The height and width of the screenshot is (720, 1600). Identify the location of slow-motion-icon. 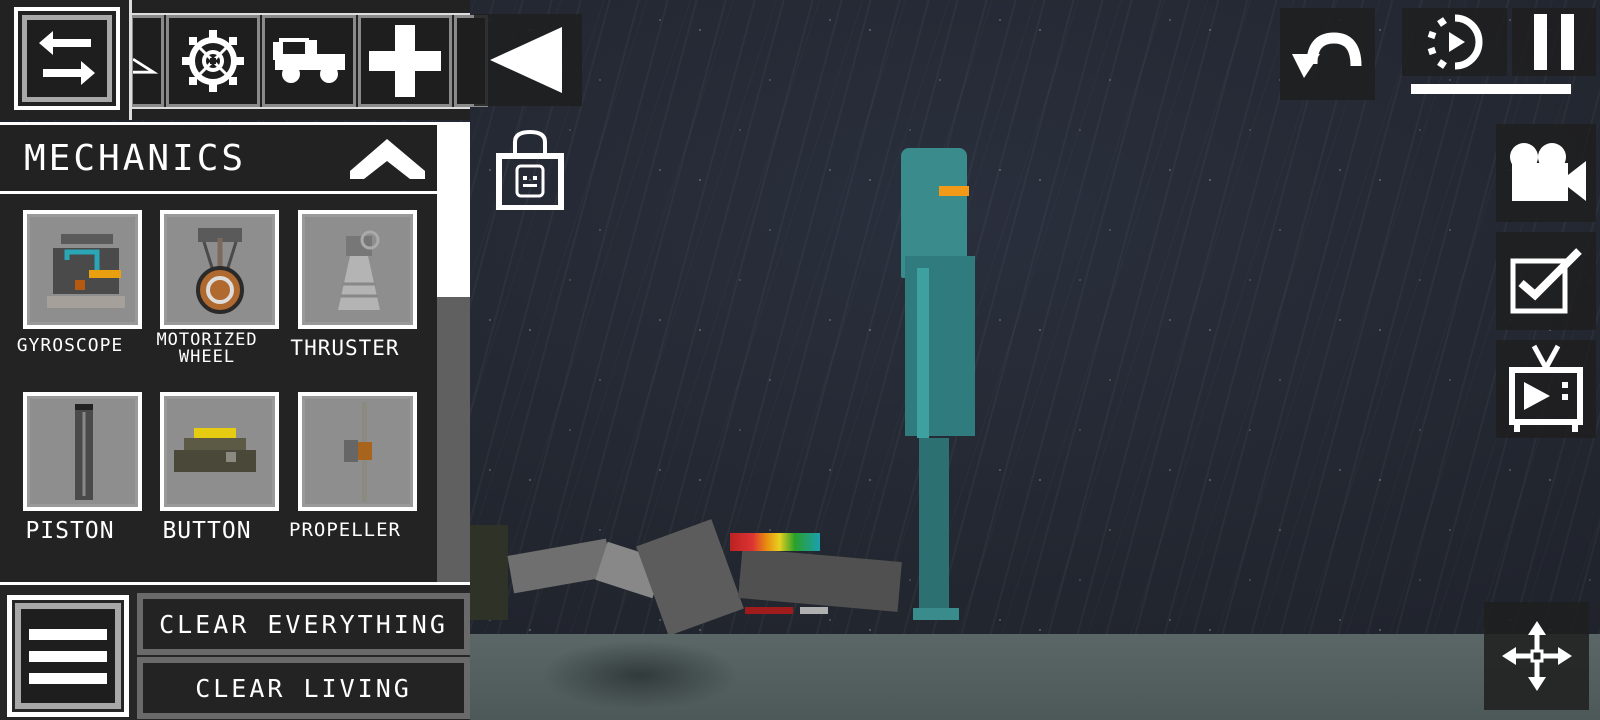
(1454, 42).